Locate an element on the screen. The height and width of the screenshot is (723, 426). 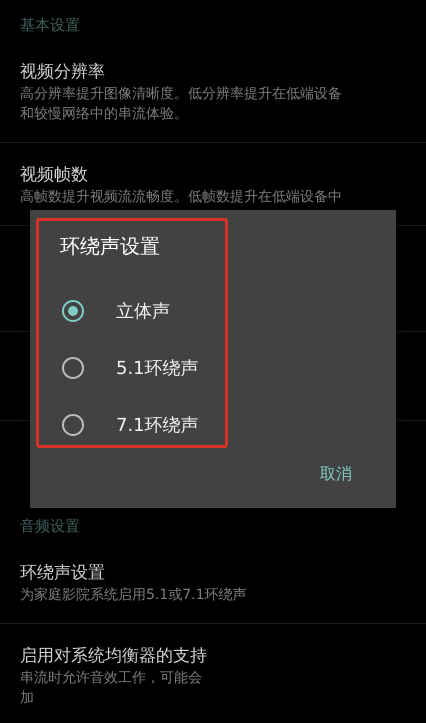
option-label: 5.1环绕声 is located at coordinates (157, 368).